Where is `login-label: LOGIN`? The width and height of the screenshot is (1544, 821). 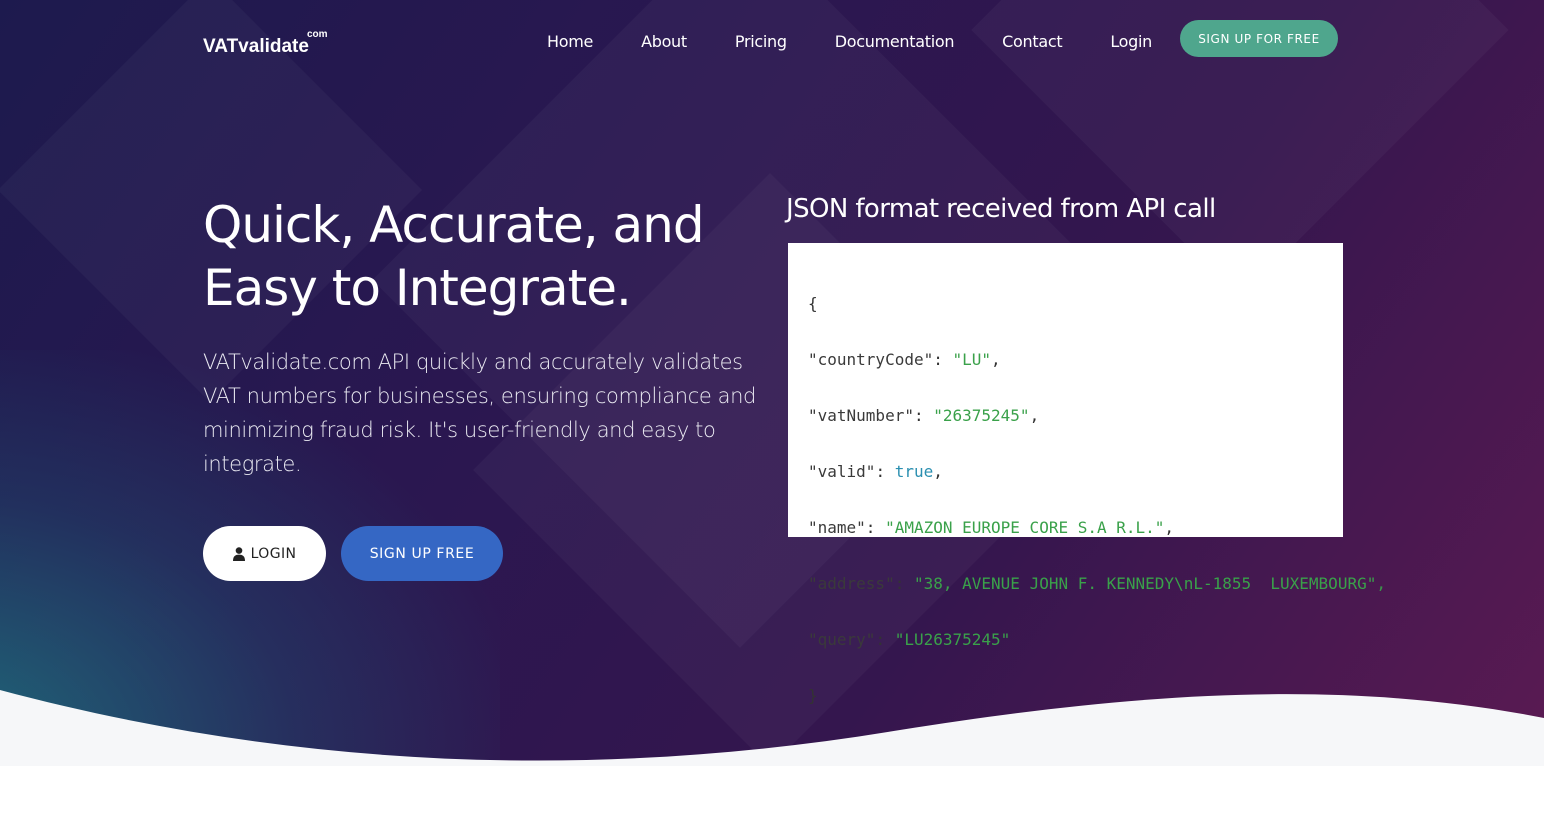 login-label: LOGIN is located at coordinates (273, 553).